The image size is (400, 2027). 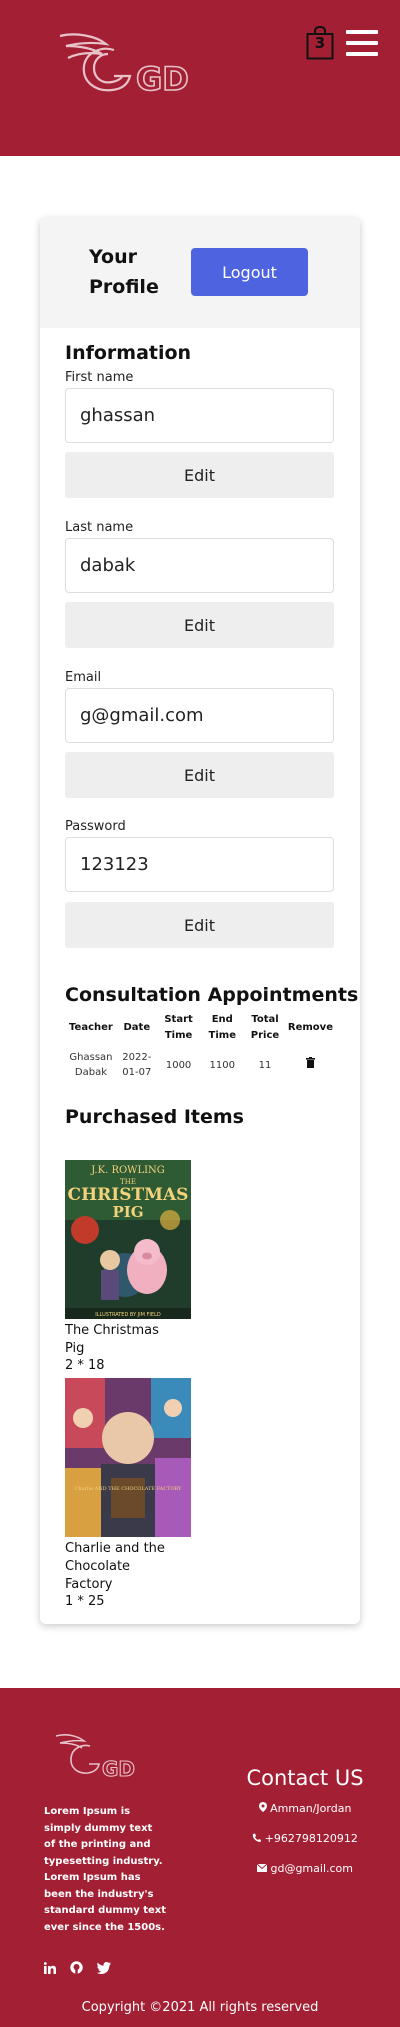 I want to click on edit-last-name-button: Edit, so click(x=199, y=625).